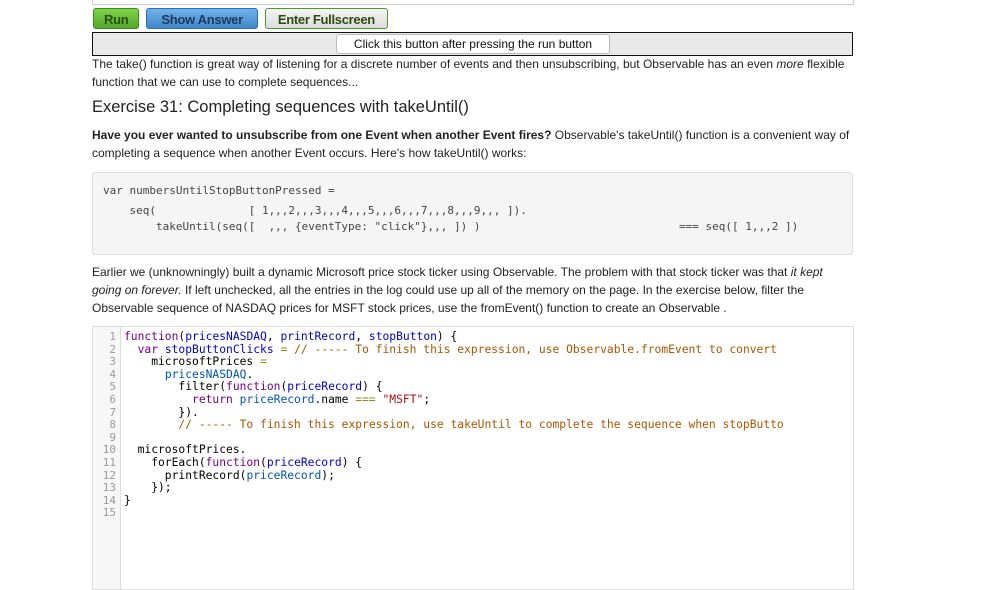 The height and width of the screenshot is (590, 983). What do you see at coordinates (109, 488) in the screenshot?
I see `line-number: 13` at bounding box center [109, 488].